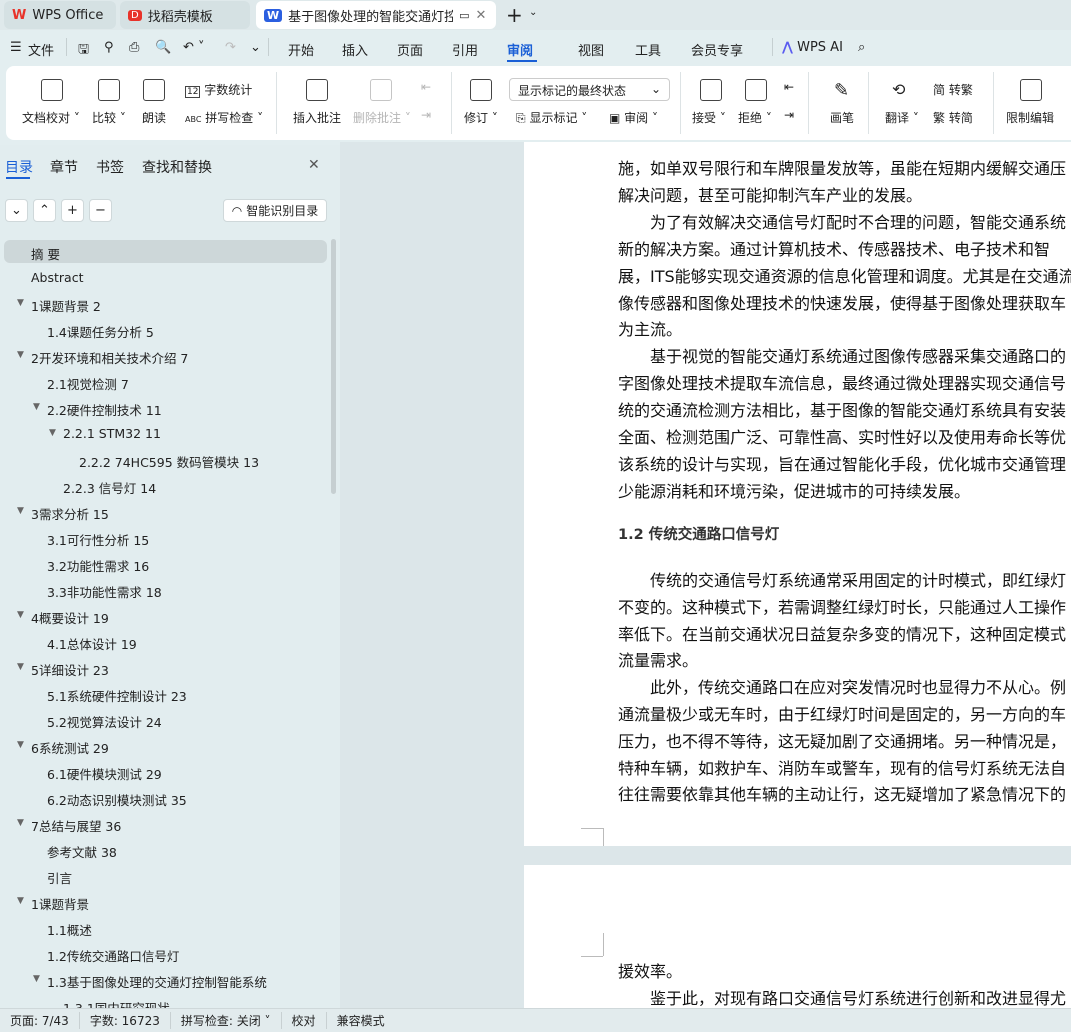  I want to click on new-tab-button: +, so click(514, 15).